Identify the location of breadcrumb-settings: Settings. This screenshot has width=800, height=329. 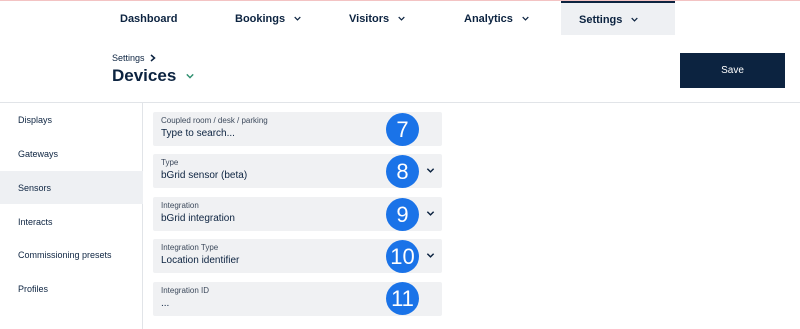
(128, 58).